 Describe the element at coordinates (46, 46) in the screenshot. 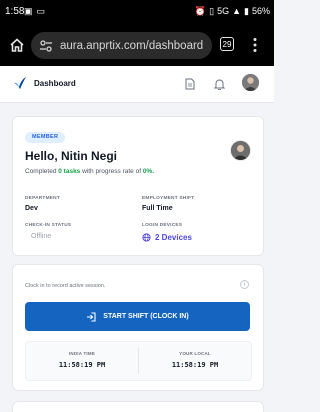

I see `site-settings-icon` at that location.